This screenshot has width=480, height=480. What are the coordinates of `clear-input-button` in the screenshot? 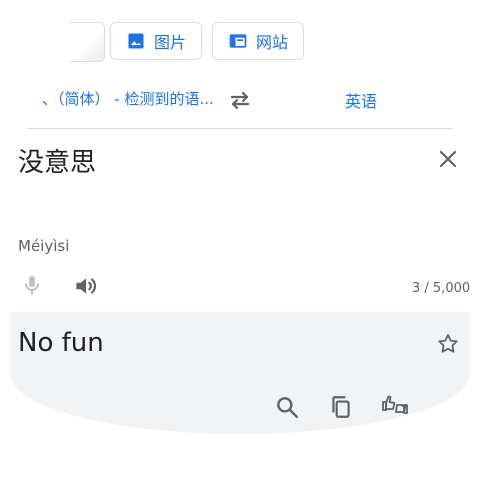 It's located at (448, 159).